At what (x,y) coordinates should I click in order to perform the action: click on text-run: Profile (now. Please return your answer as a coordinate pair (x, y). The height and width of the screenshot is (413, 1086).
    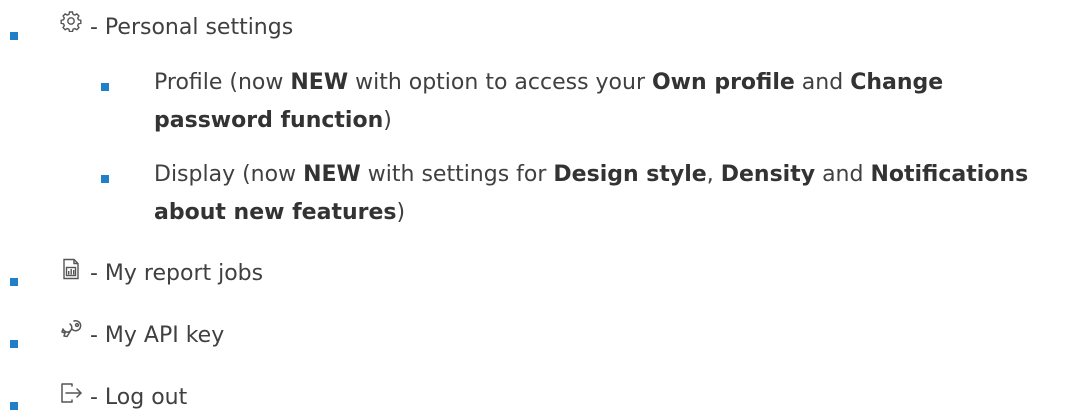
    Looking at the image, I should click on (222, 82).